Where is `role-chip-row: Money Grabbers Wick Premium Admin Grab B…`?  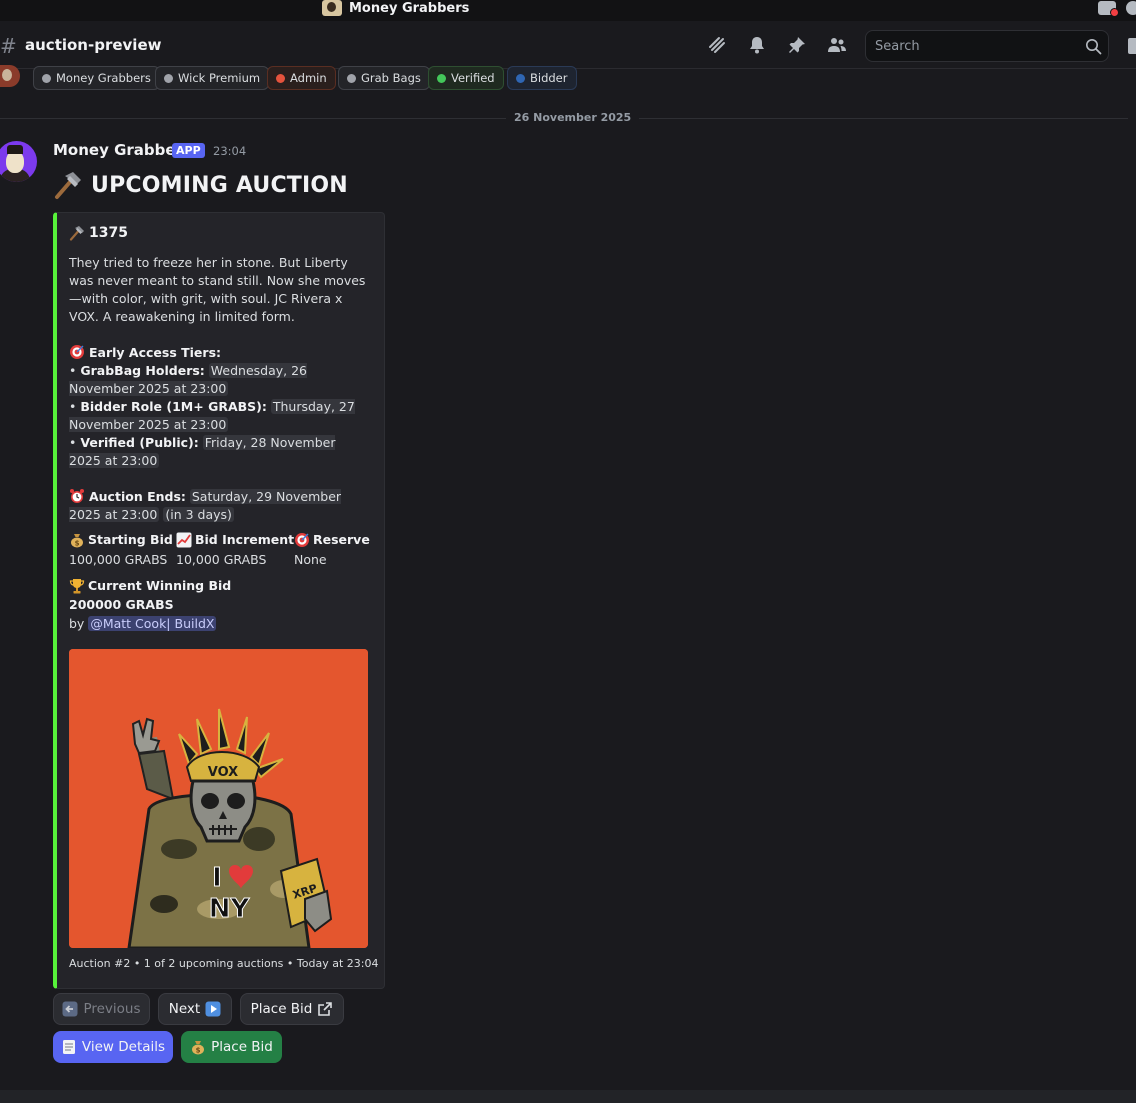
role-chip-row: Money Grabbers Wick Premium Admin Grab B… is located at coordinates (568, 77).